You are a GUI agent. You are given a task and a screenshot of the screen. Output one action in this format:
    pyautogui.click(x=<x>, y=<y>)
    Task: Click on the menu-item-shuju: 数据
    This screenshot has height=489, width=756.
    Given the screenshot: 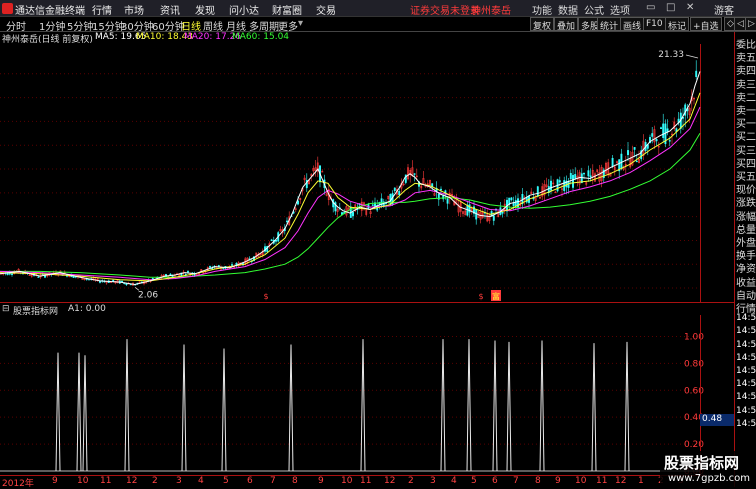 What is the action you would take?
    pyautogui.click(x=568, y=9)
    